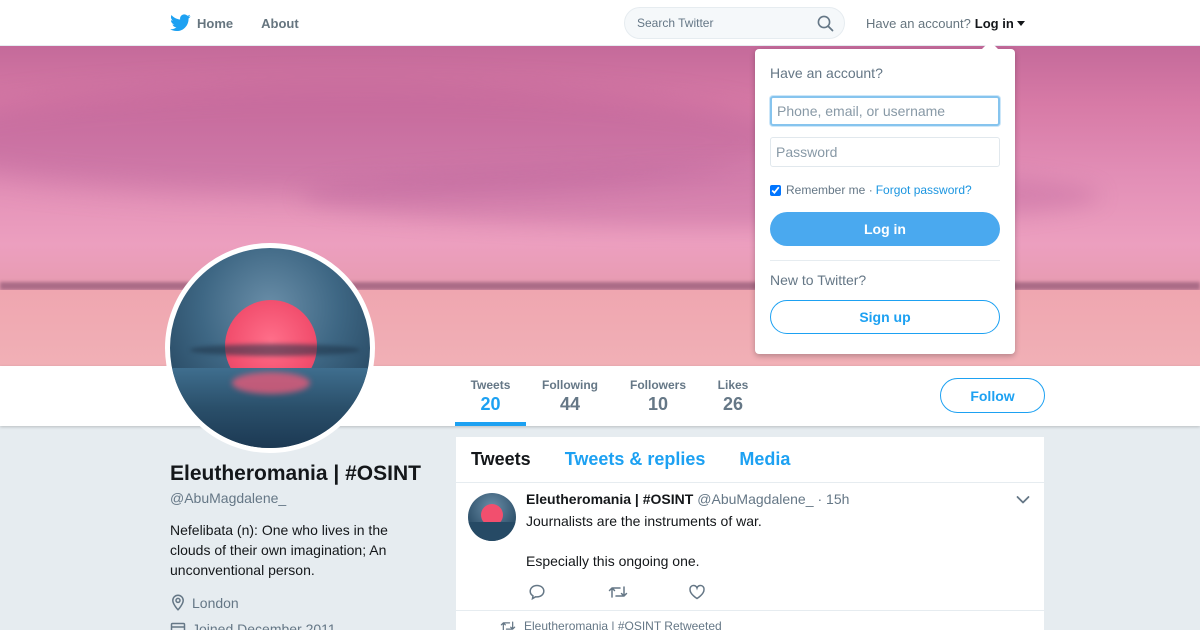  Describe the element at coordinates (818, 280) in the screenshot. I see `new-to-twitter-label: New to Twitter?` at that location.